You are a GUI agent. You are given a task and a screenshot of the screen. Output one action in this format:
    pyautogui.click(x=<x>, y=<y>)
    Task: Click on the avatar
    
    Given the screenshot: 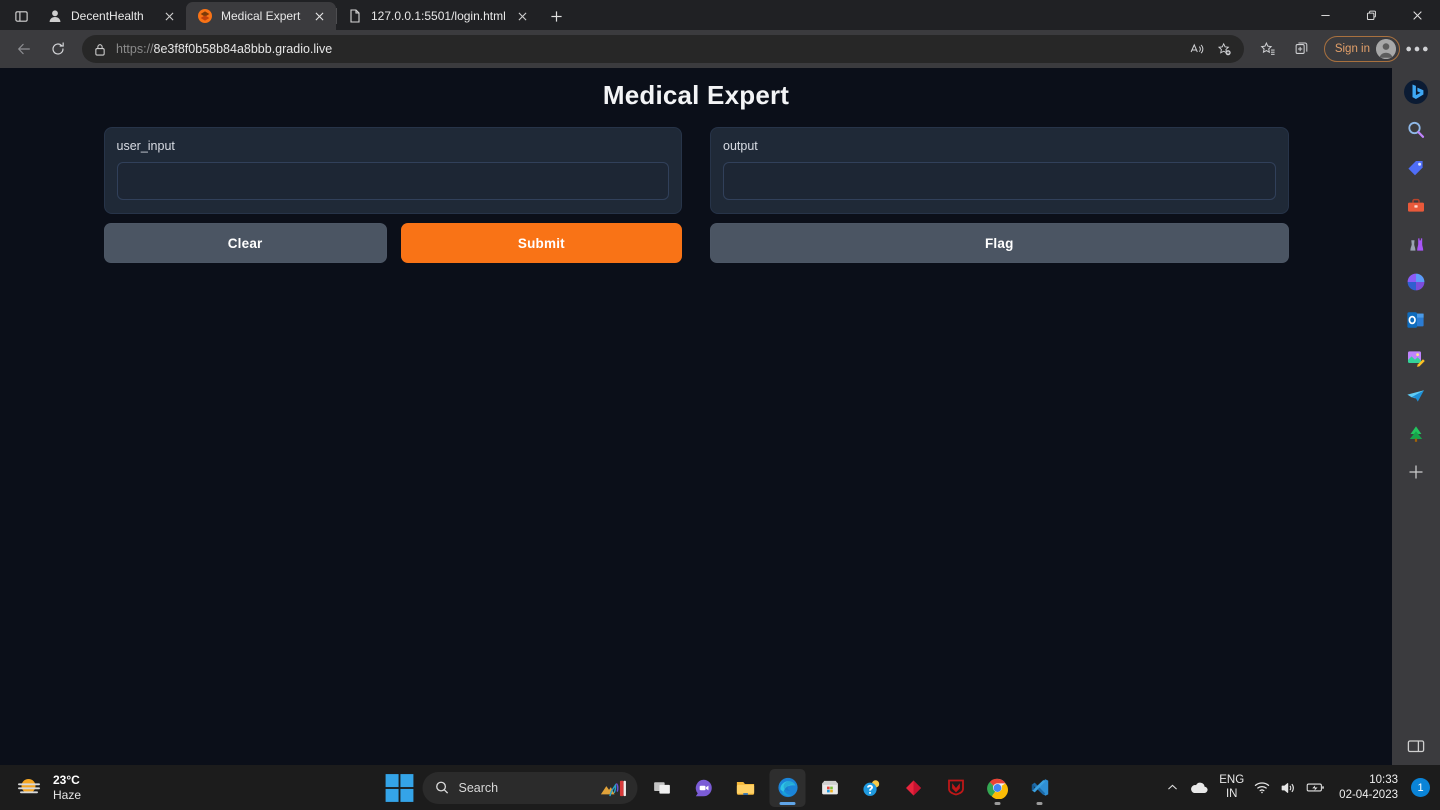 What is the action you would take?
    pyautogui.click(x=1386, y=49)
    